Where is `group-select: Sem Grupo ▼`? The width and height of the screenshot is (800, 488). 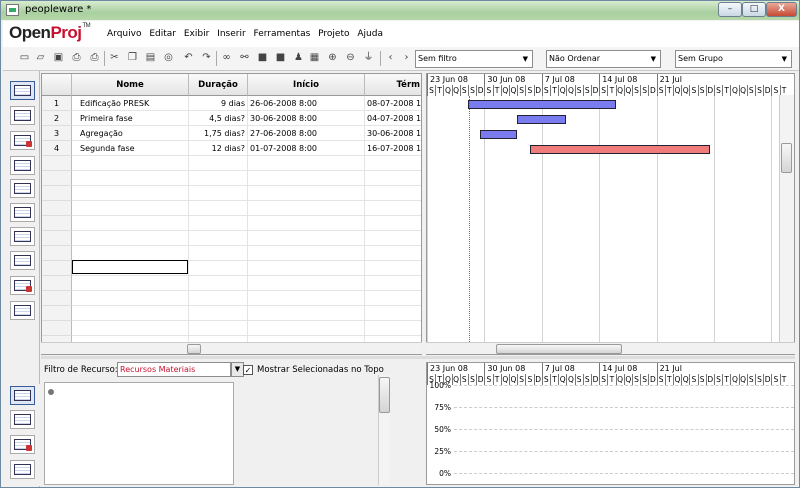
group-select: Sem Grupo ▼ is located at coordinates (733, 59).